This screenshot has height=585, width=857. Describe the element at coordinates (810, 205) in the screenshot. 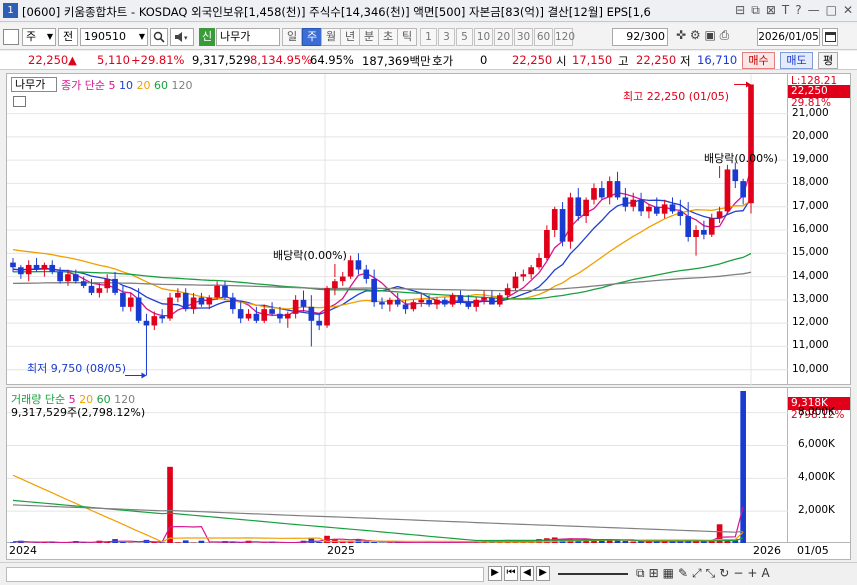

I see `price-axis-tick: 17,000` at that location.